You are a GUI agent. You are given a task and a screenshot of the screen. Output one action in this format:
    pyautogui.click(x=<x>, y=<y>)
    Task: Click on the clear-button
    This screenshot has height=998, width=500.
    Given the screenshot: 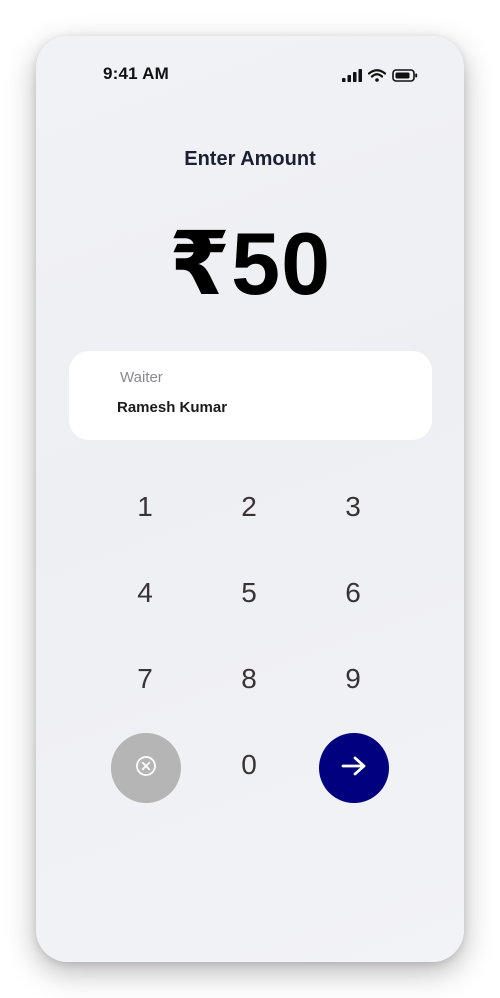 What is the action you would take?
    pyautogui.click(x=146, y=768)
    